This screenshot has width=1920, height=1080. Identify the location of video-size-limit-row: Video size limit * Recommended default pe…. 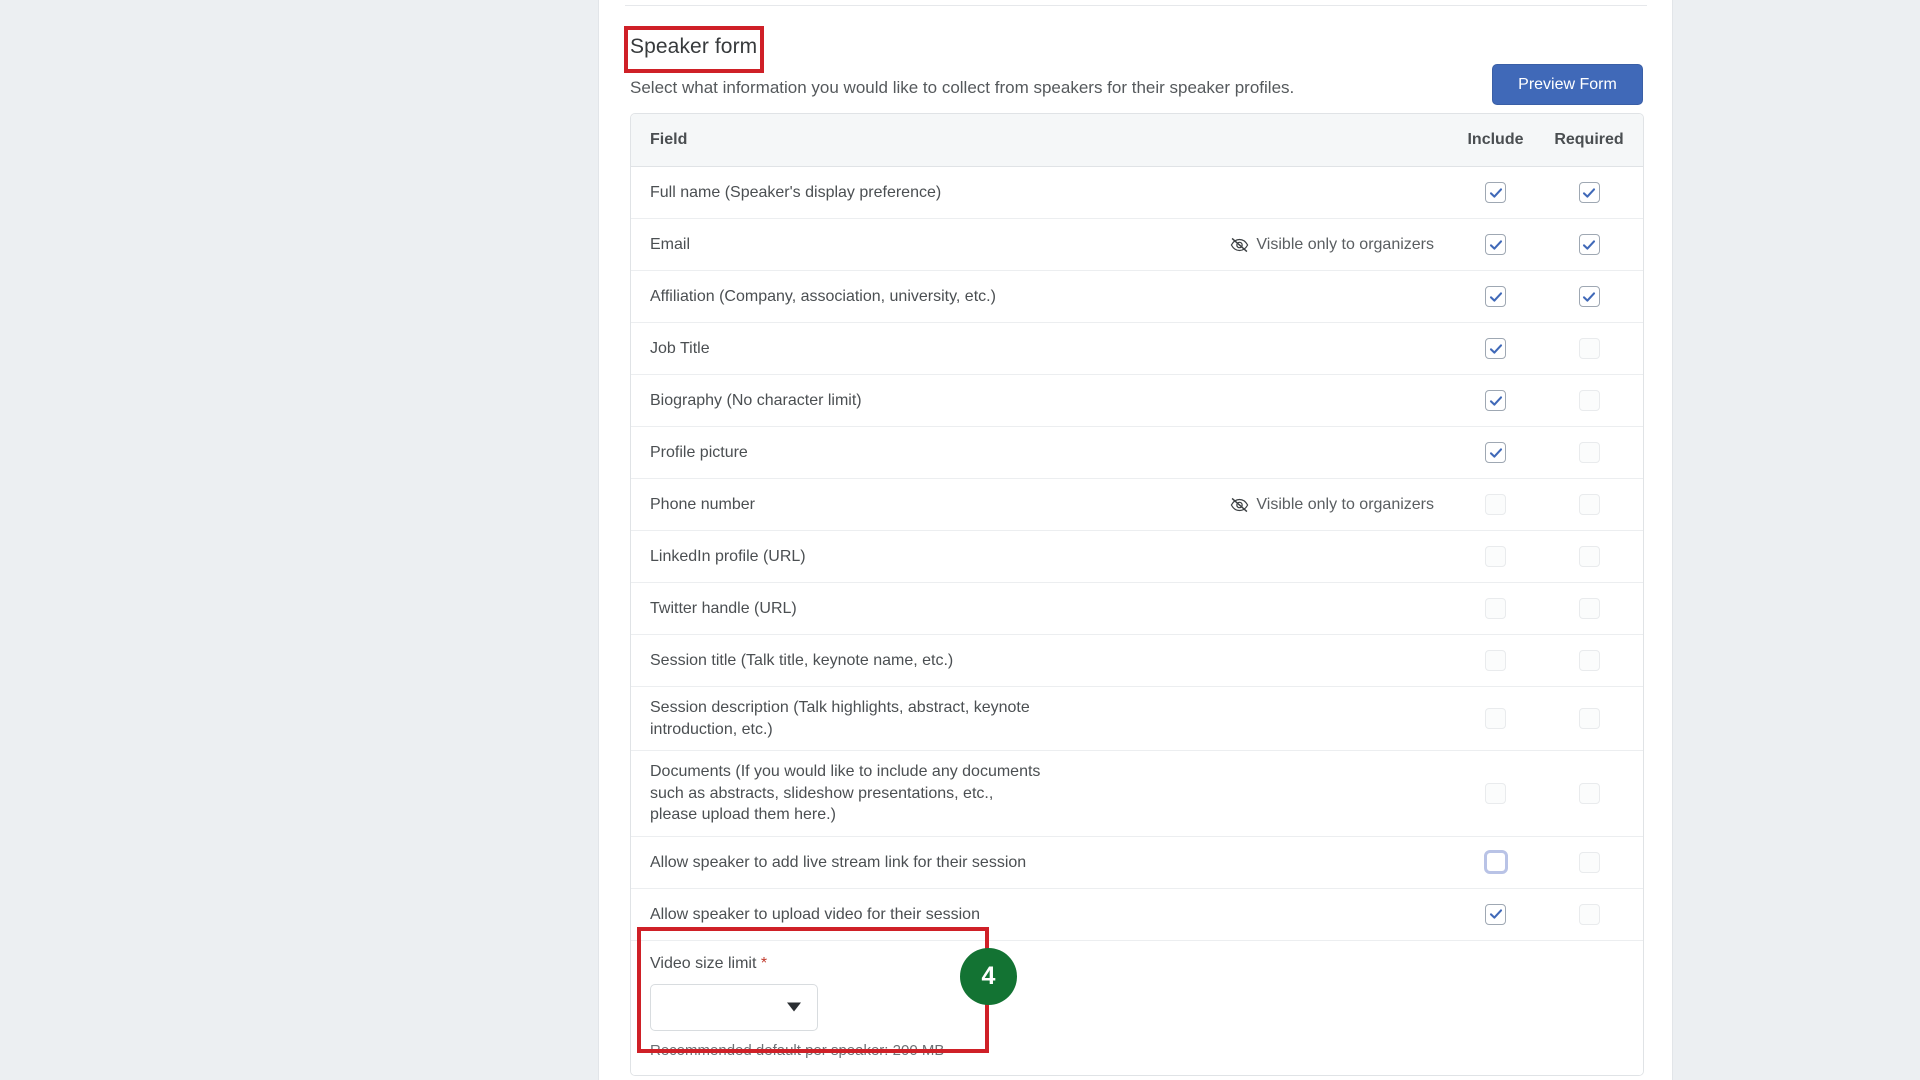
(1137, 1007).